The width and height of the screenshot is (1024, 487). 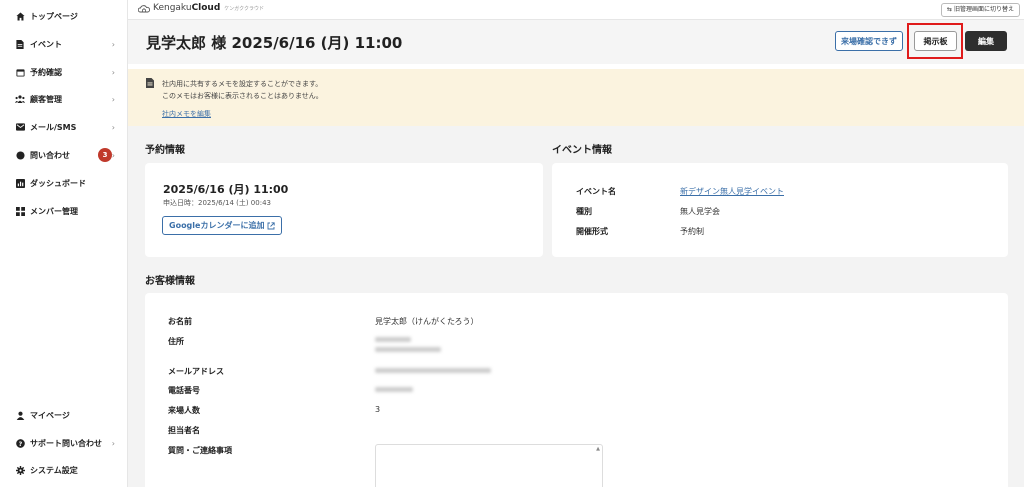 I want to click on visitors-label: 来場人数, so click(x=184, y=410).